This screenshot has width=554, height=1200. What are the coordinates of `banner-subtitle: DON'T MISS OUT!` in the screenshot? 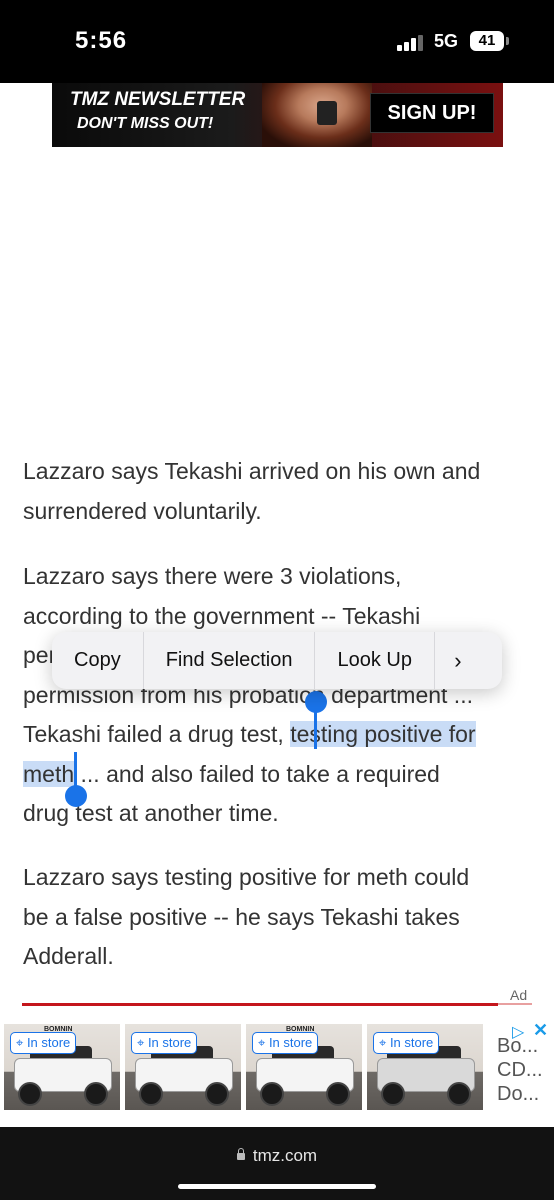 It's located at (145, 123).